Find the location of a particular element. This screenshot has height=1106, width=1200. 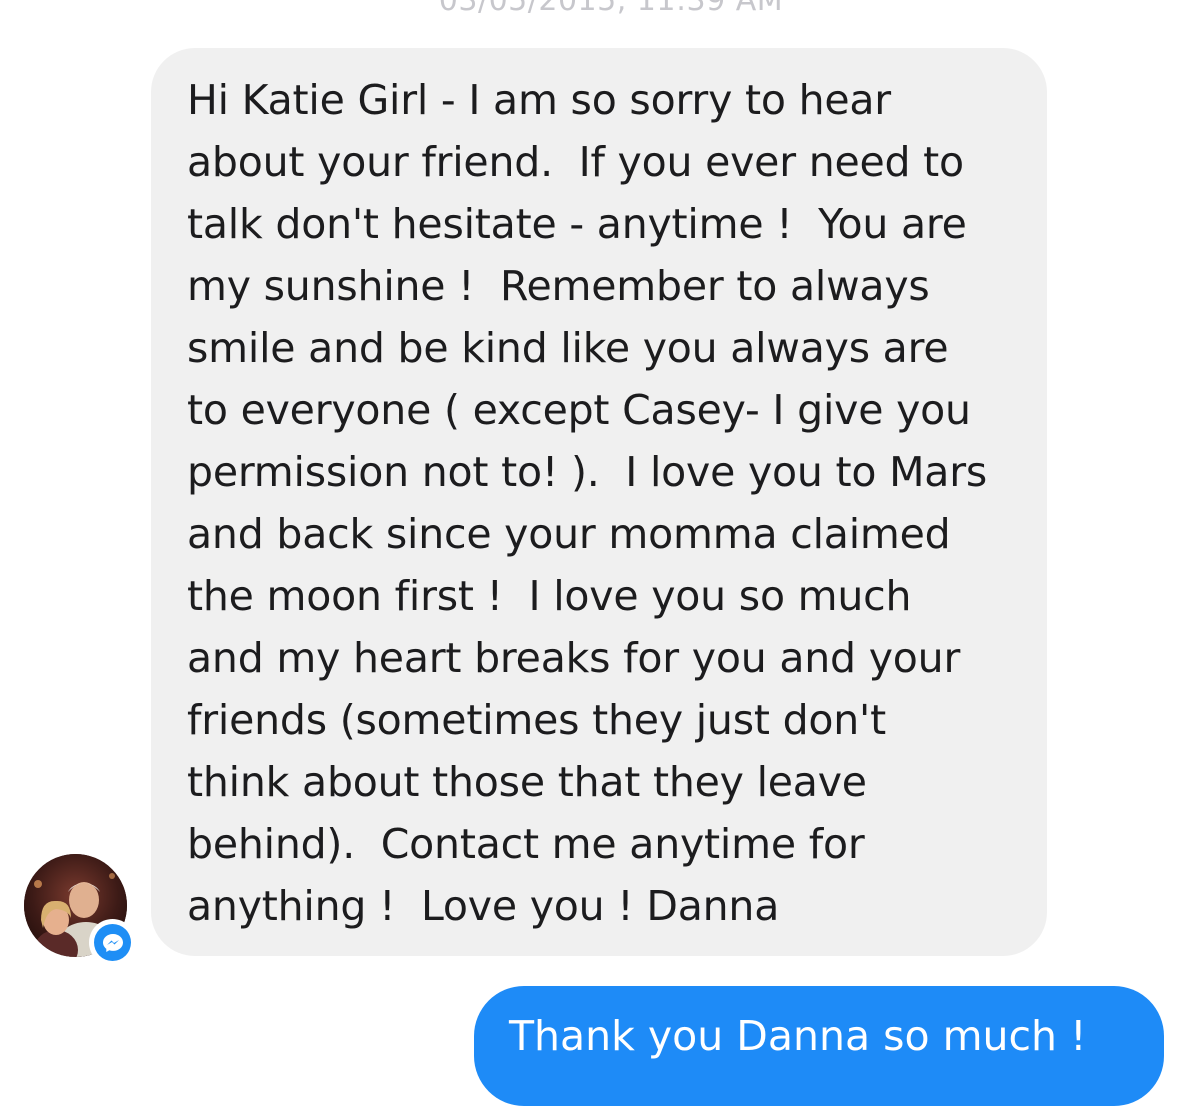

timestamp: 03/05/2015, 11:39 AM is located at coordinates (611, 9).